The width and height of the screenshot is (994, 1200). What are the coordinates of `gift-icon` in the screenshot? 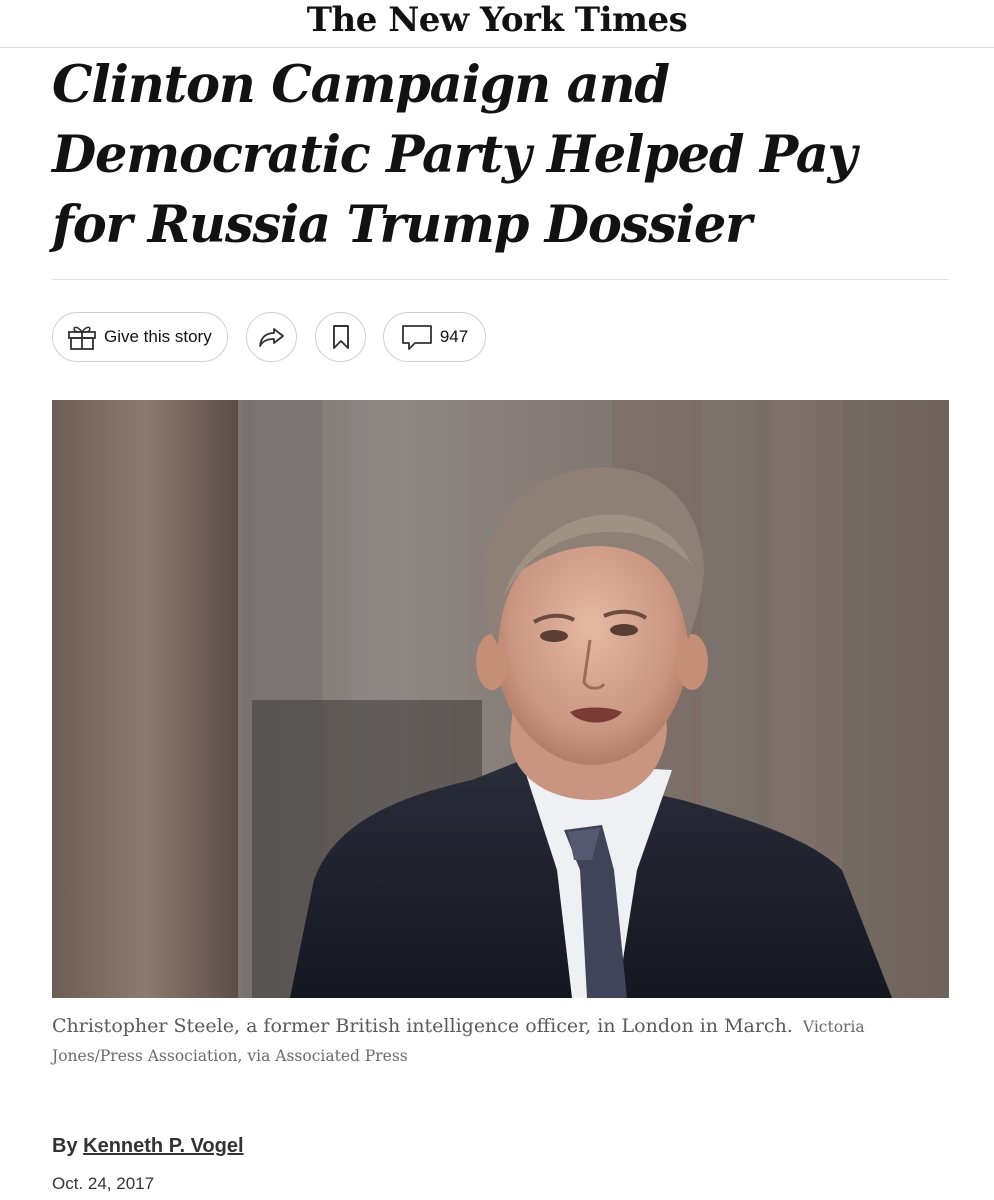 It's located at (82, 337).